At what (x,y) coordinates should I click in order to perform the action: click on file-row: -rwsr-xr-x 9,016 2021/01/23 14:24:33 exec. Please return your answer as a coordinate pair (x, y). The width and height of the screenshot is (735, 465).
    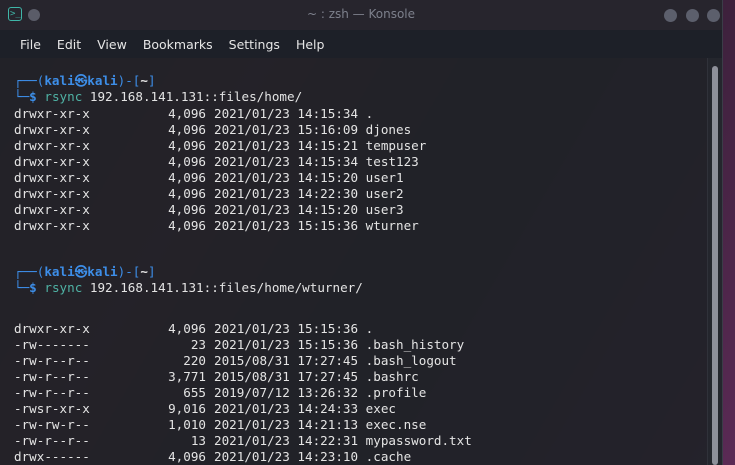
    Looking at the image, I should click on (205, 409).